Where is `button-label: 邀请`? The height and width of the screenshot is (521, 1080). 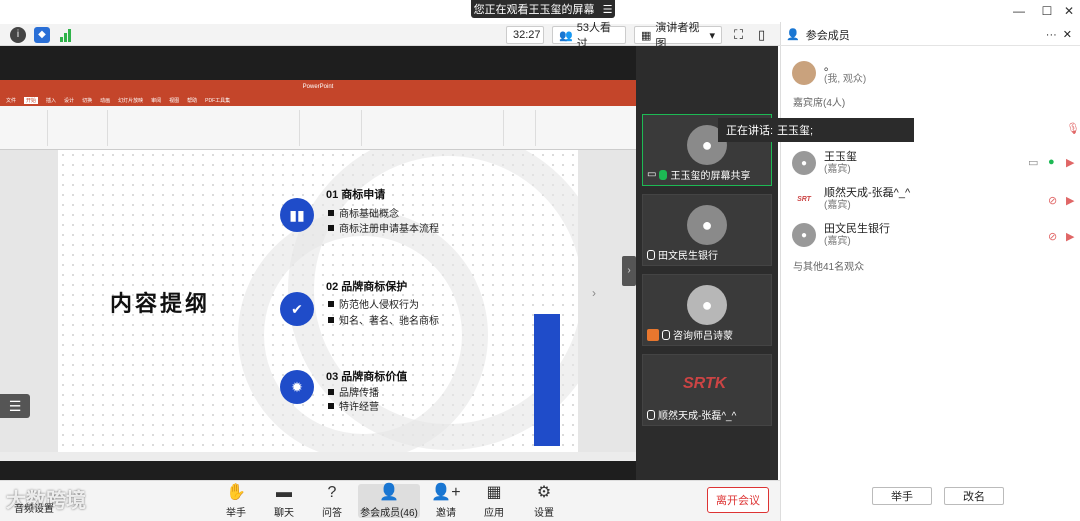
button-label: 邀请 is located at coordinates (446, 513).